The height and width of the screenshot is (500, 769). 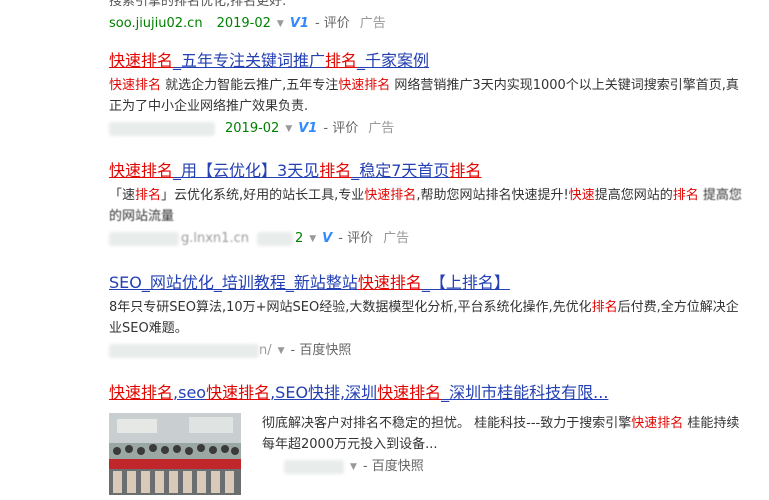 I want to click on result-title: 快速排名_用【云优化】3天见排名_稳定7天首页排名, so click(x=429, y=171).